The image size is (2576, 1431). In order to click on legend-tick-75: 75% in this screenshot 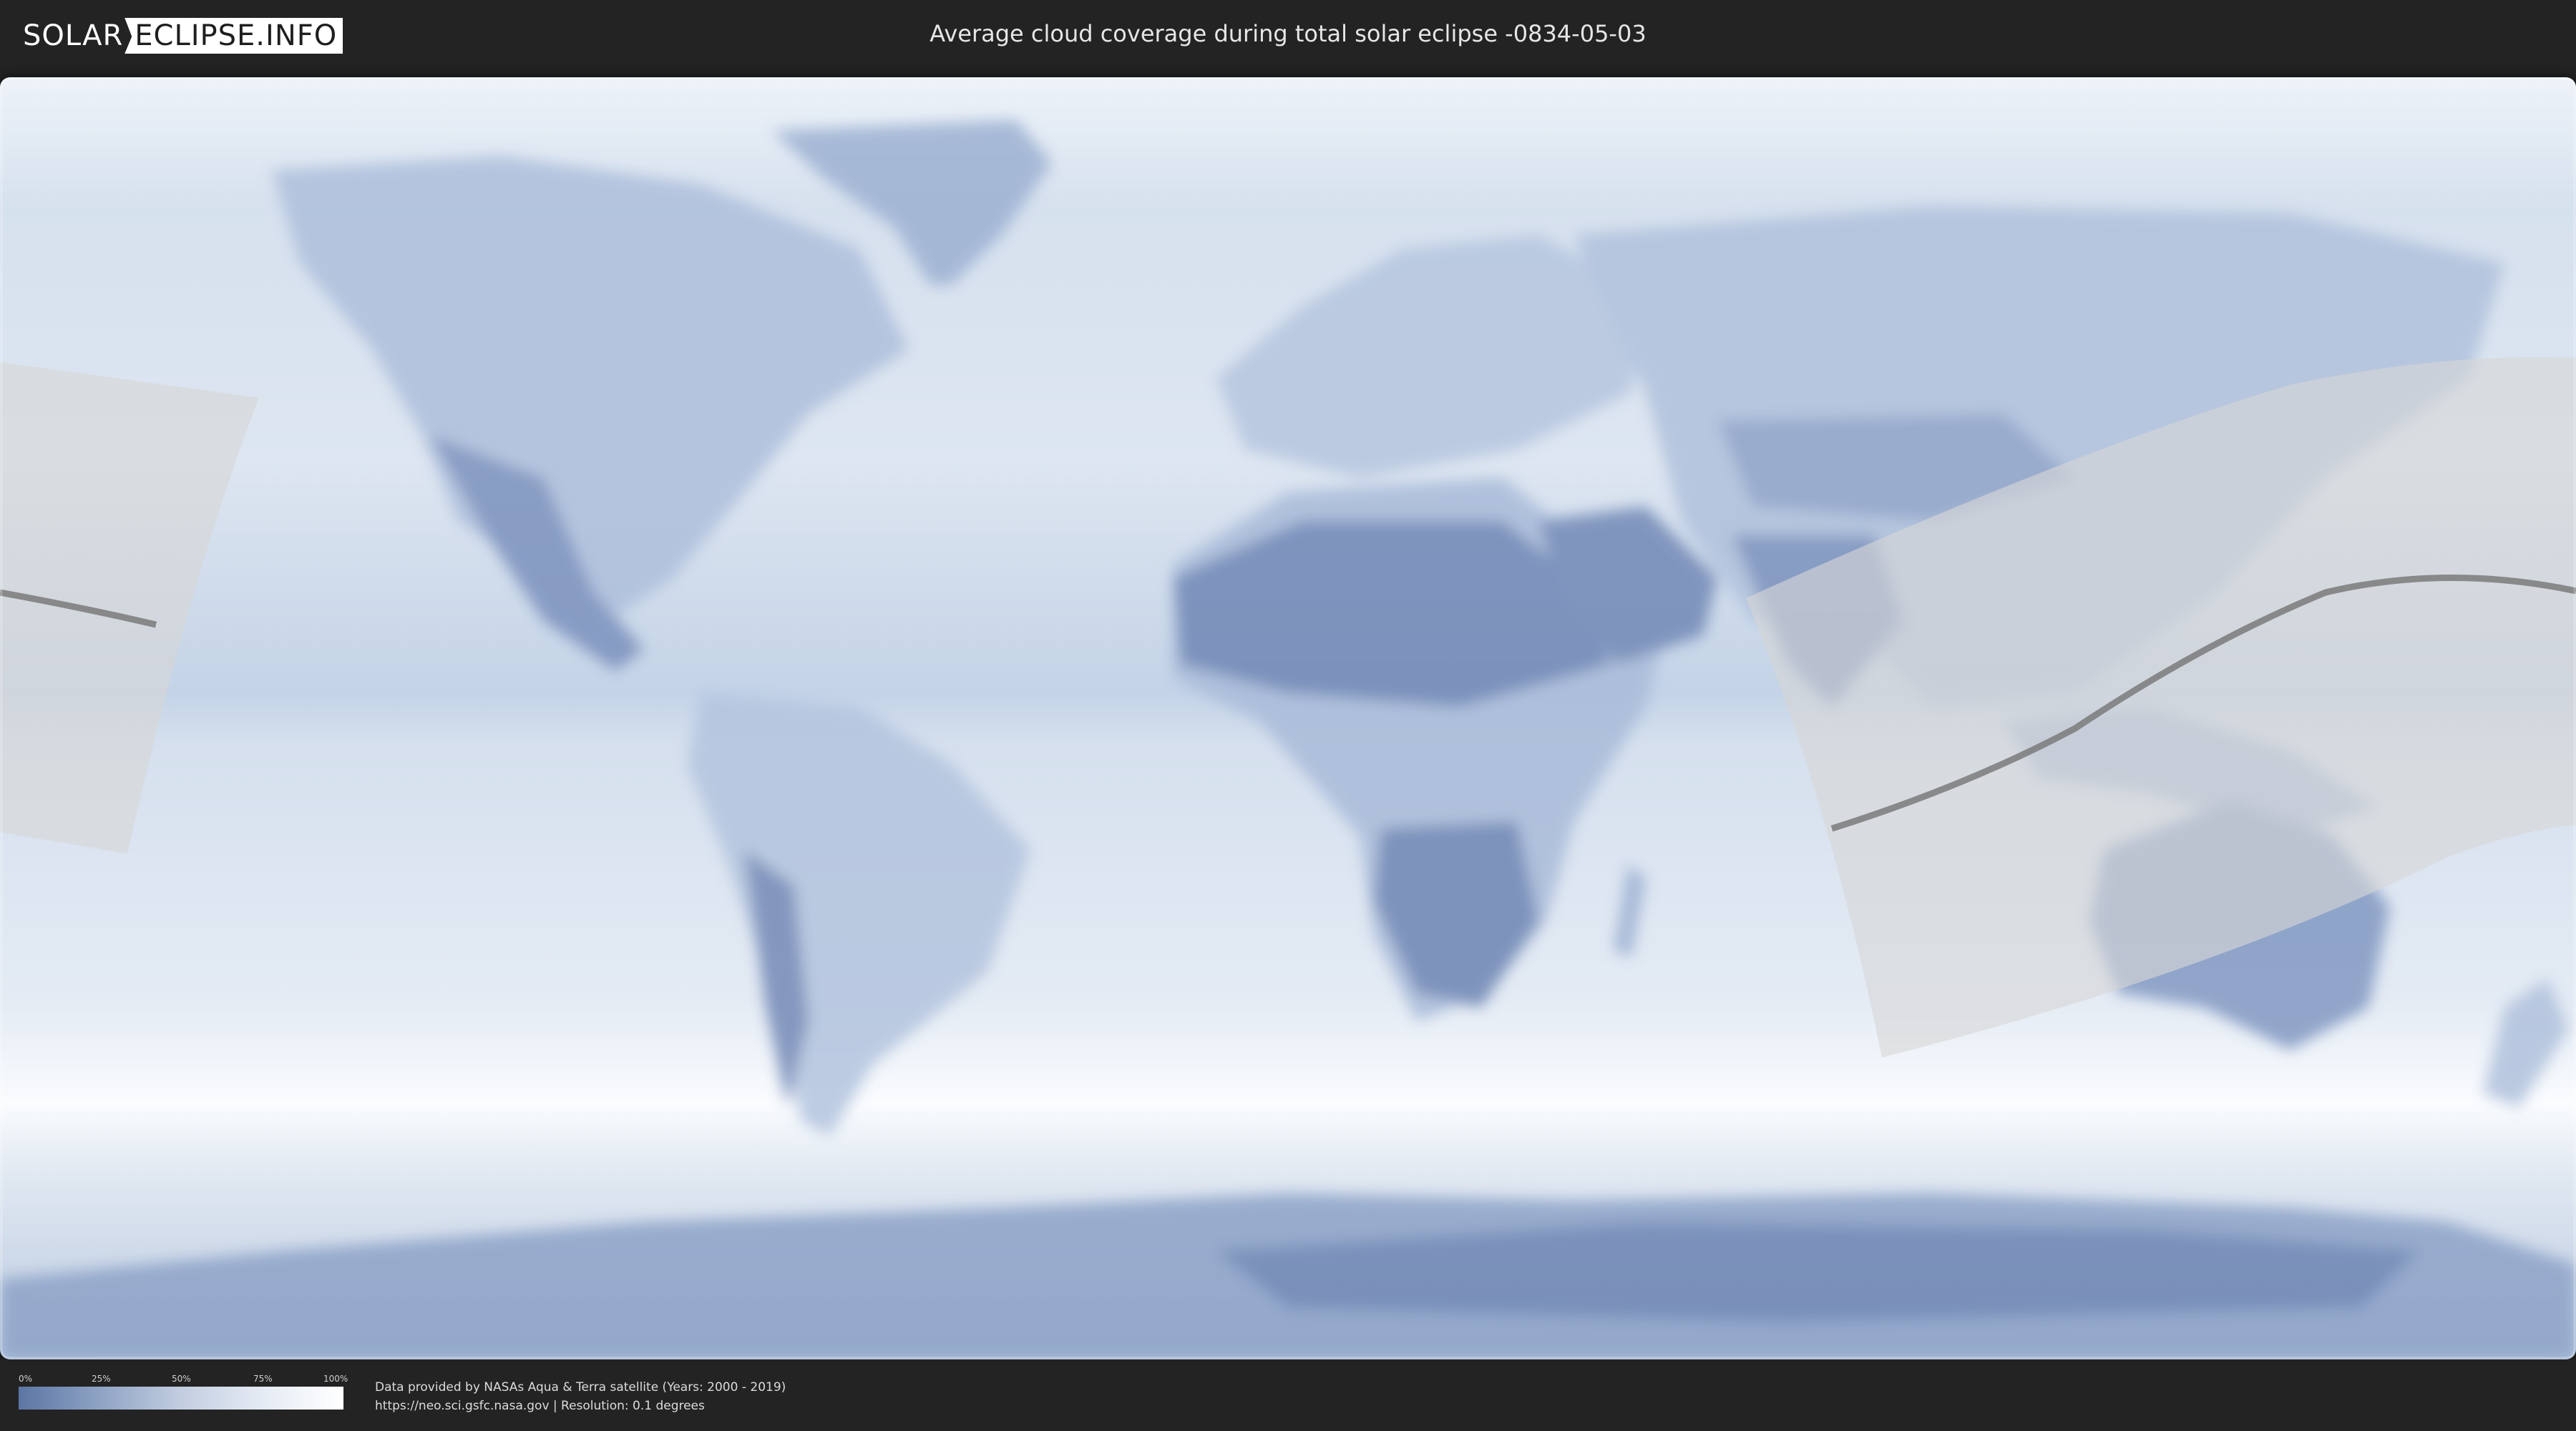, I will do `click(263, 1379)`.